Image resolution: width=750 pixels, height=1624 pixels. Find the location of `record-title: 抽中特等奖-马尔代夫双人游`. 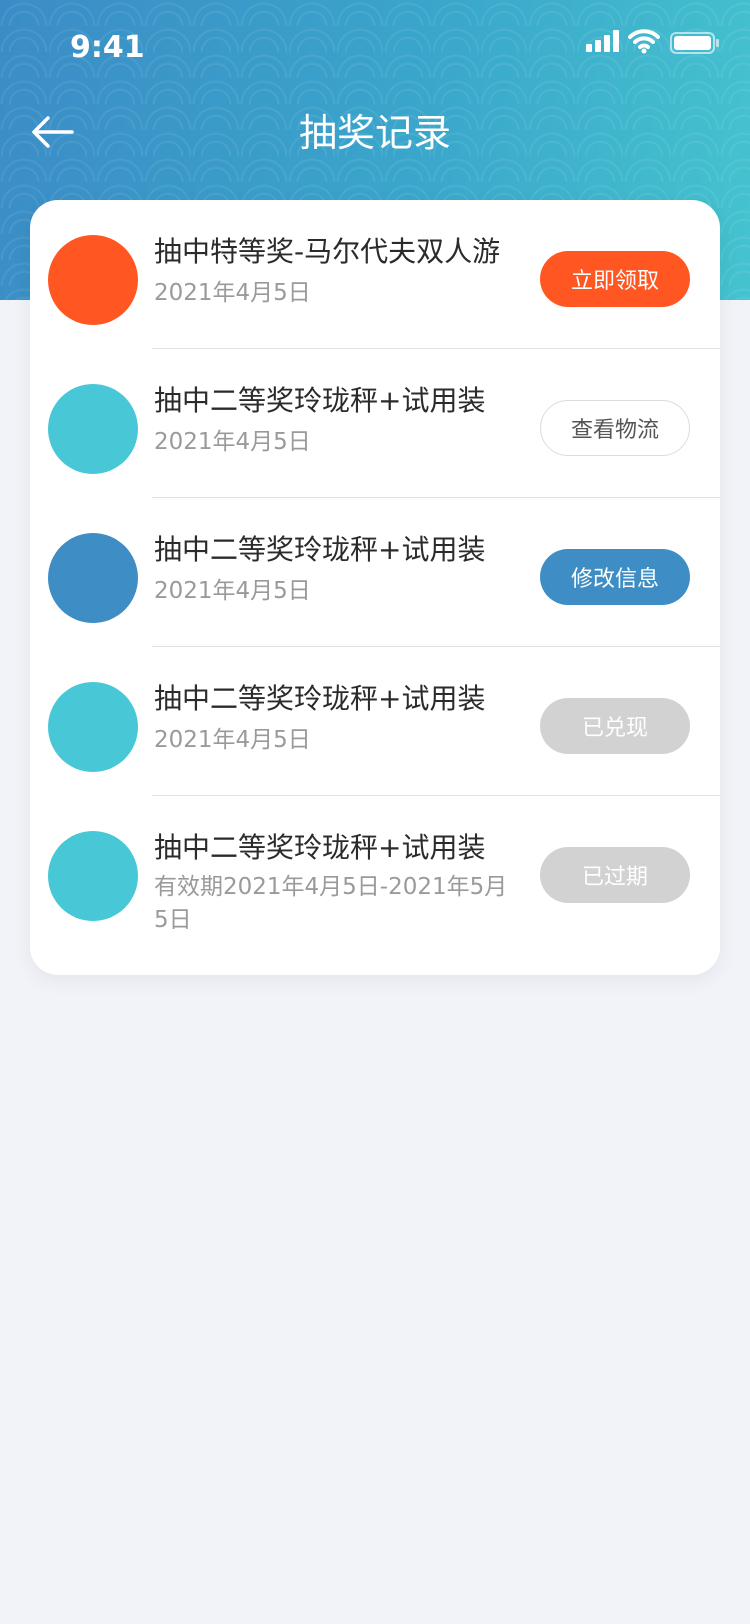

record-title: 抽中特等奖-马尔代夫双人游 is located at coordinates (327, 251).